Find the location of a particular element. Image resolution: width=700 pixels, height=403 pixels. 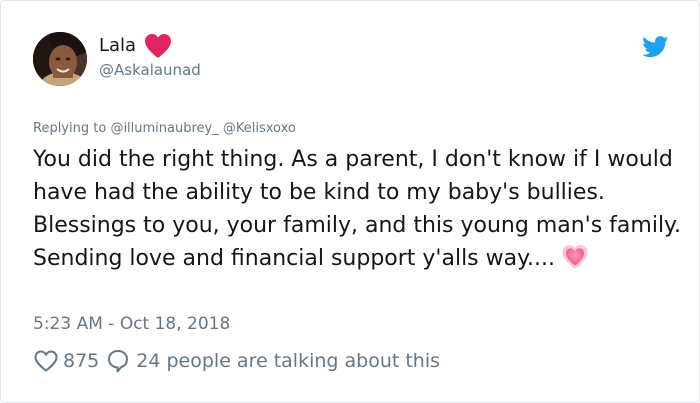

display-name: Lala is located at coordinates (117, 46).